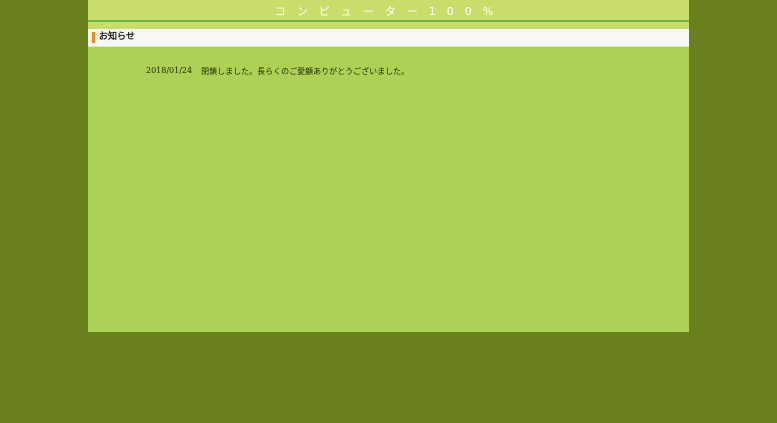 The width and height of the screenshot is (777, 423). I want to click on site-title: コンピューター100%, so click(388, 12).